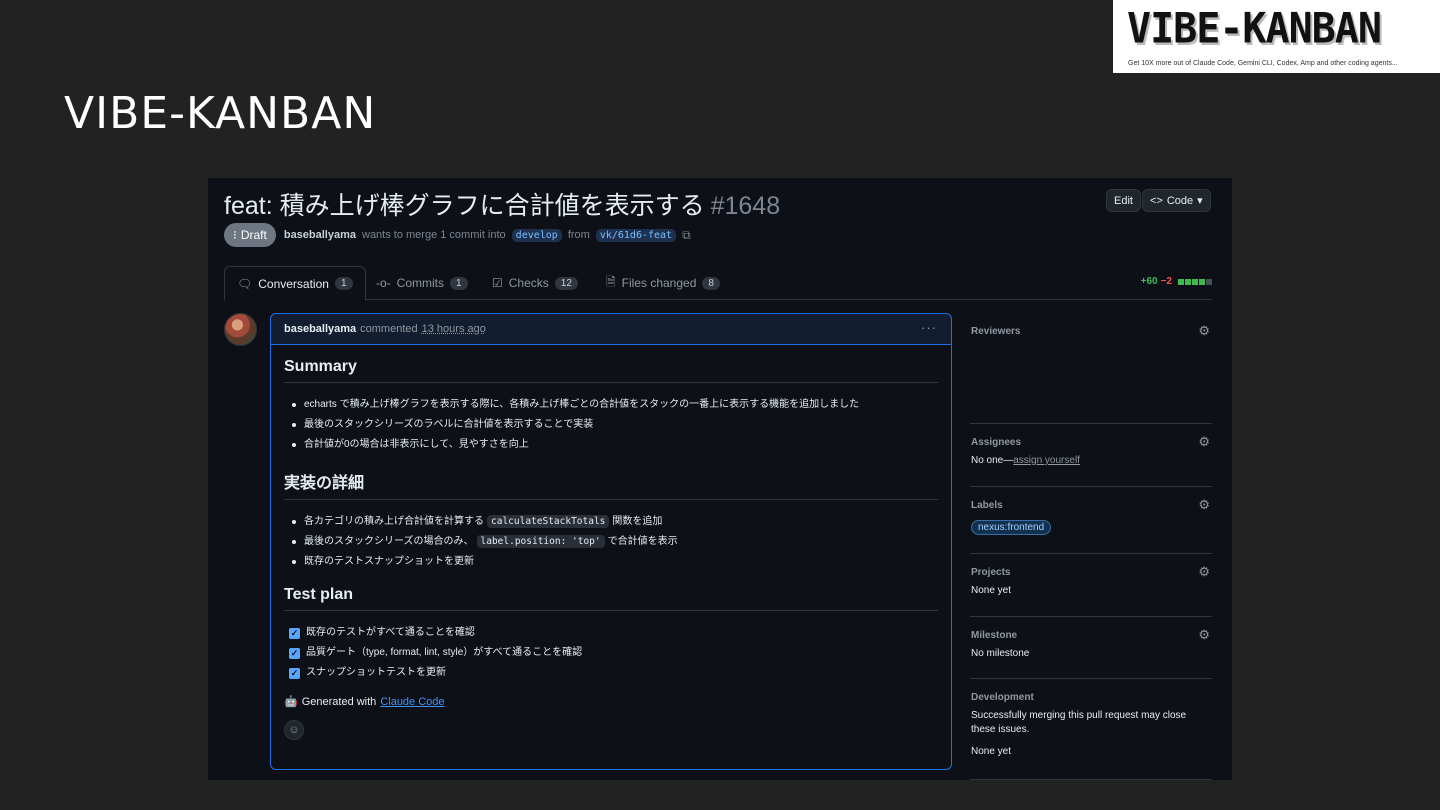 The height and width of the screenshot is (810, 1440). Describe the element at coordinates (389, 329) in the screenshot. I see `comment-action: commented` at that location.